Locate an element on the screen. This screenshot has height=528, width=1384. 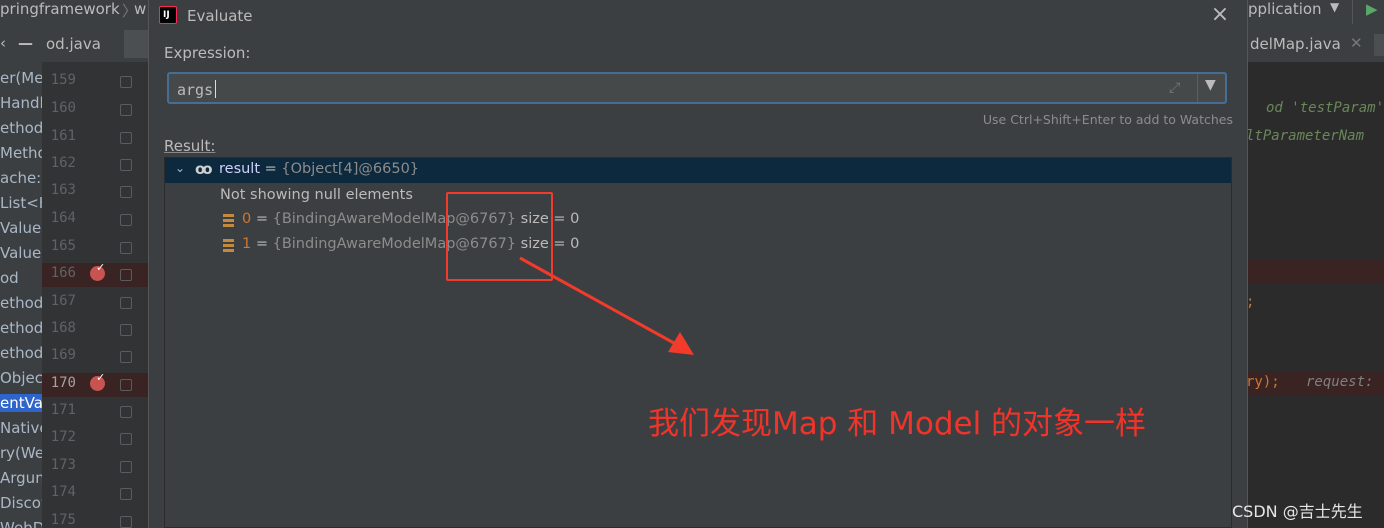
close-tab-icon: ✕ is located at coordinates (1356, 43).